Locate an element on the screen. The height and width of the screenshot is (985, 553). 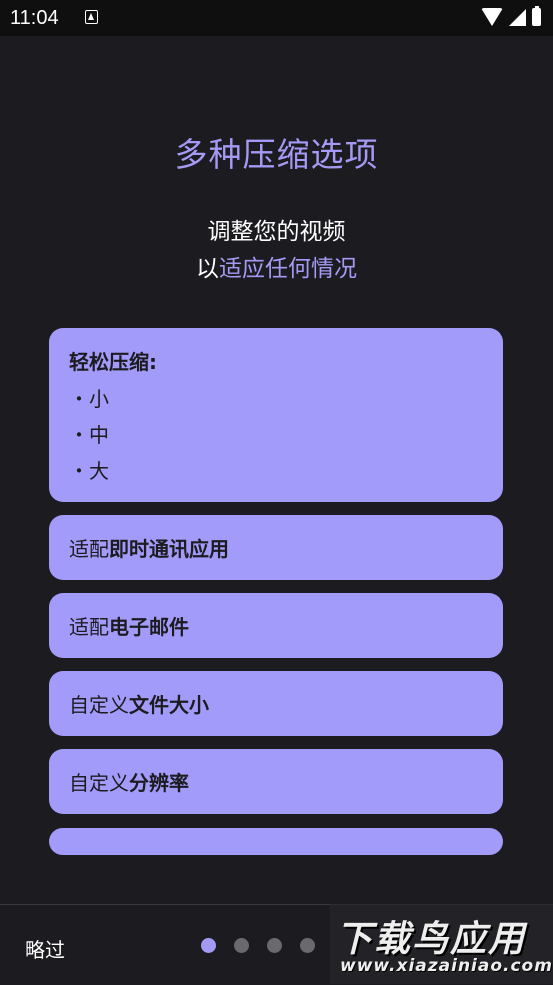
subtitle-prefix: 以 is located at coordinates (207, 269).